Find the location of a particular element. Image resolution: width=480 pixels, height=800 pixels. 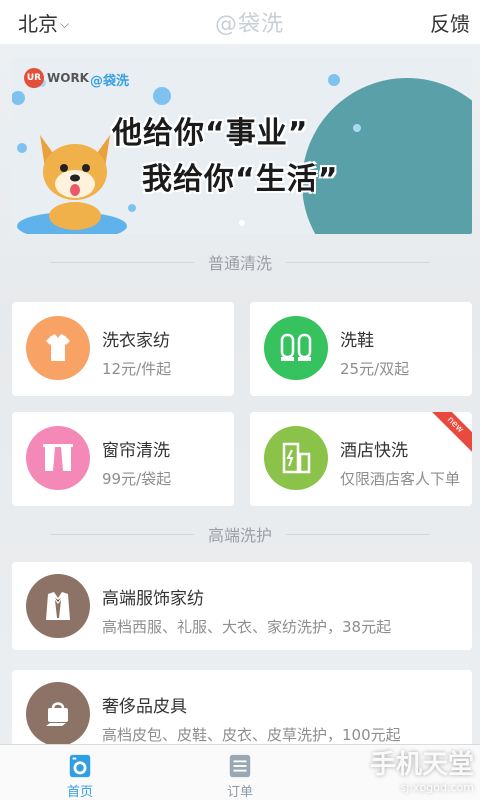

service-description: 高档皮包、皮鞋、皮衣、皮草洗护，100元起 is located at coordinates (251, 735).